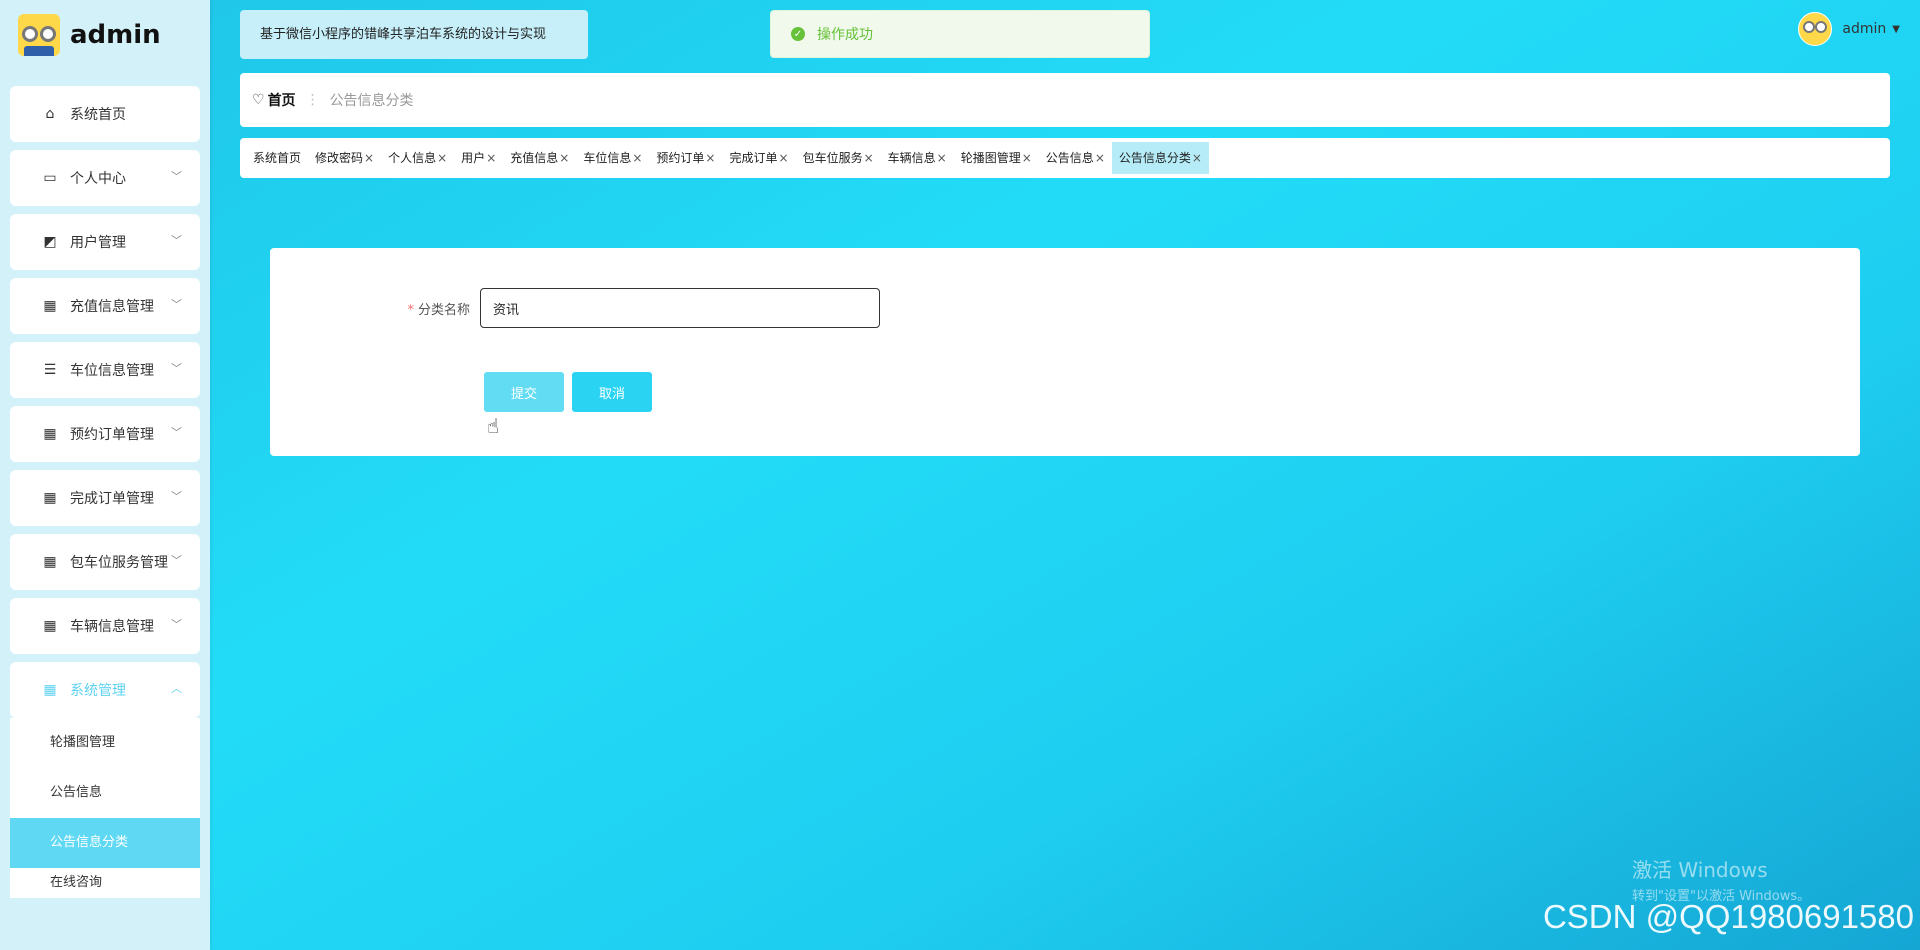 This screenshot has width=1920, height=950. What do you see at coordinates (50, 370) in the screenshot?
I see `sliders-icon: ☰` at bounding box center [50, 370].